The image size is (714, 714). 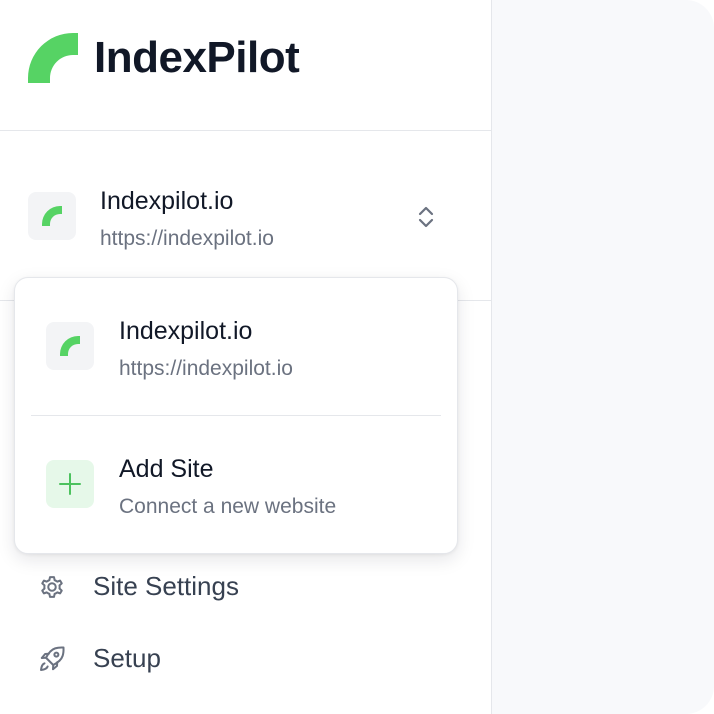 What do you see at coordinates (236, 354) in the screenshot?
I see `dropdown-item-site: Indexpilot.io https://indexpilot.io` at bounding box center [236, 354].